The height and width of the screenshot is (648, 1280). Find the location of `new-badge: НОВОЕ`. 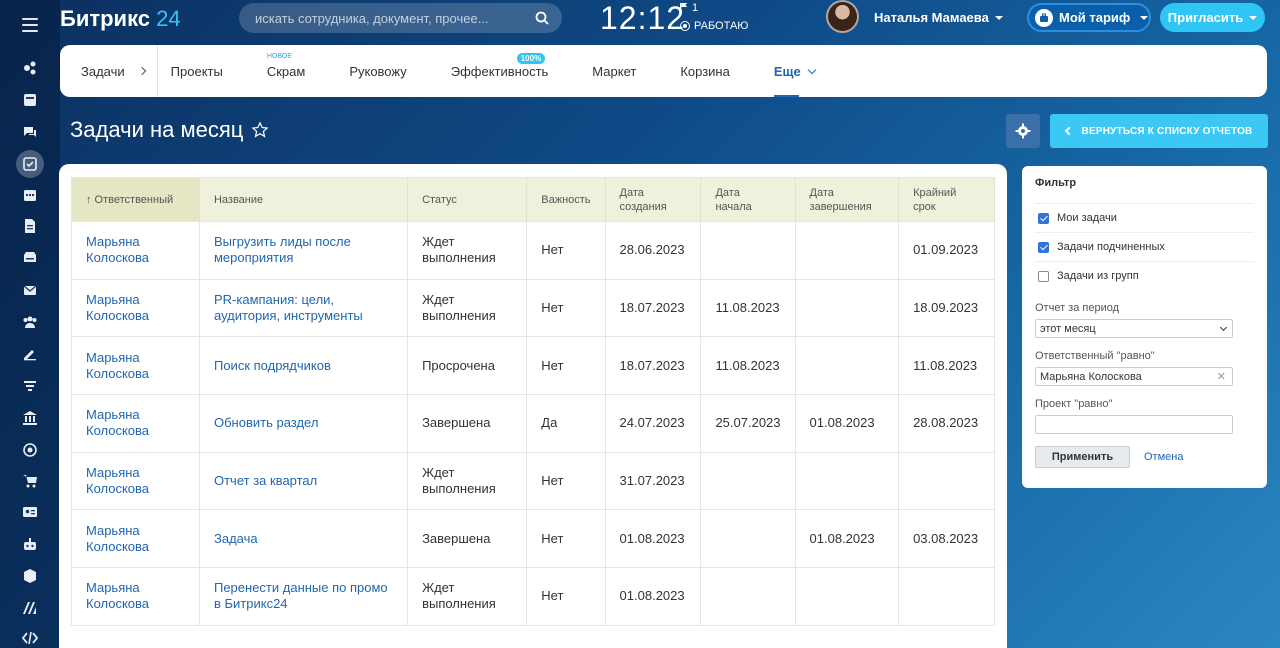

new-badge: НОВОЕ is located at coordinates (279, 56).